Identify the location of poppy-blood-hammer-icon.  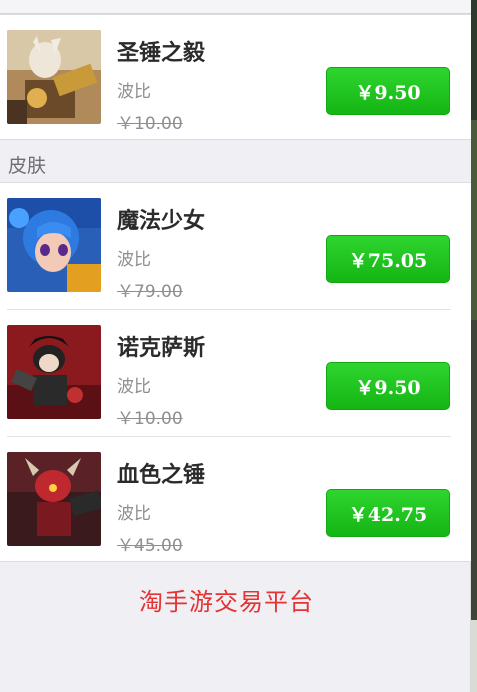
(54, 499).